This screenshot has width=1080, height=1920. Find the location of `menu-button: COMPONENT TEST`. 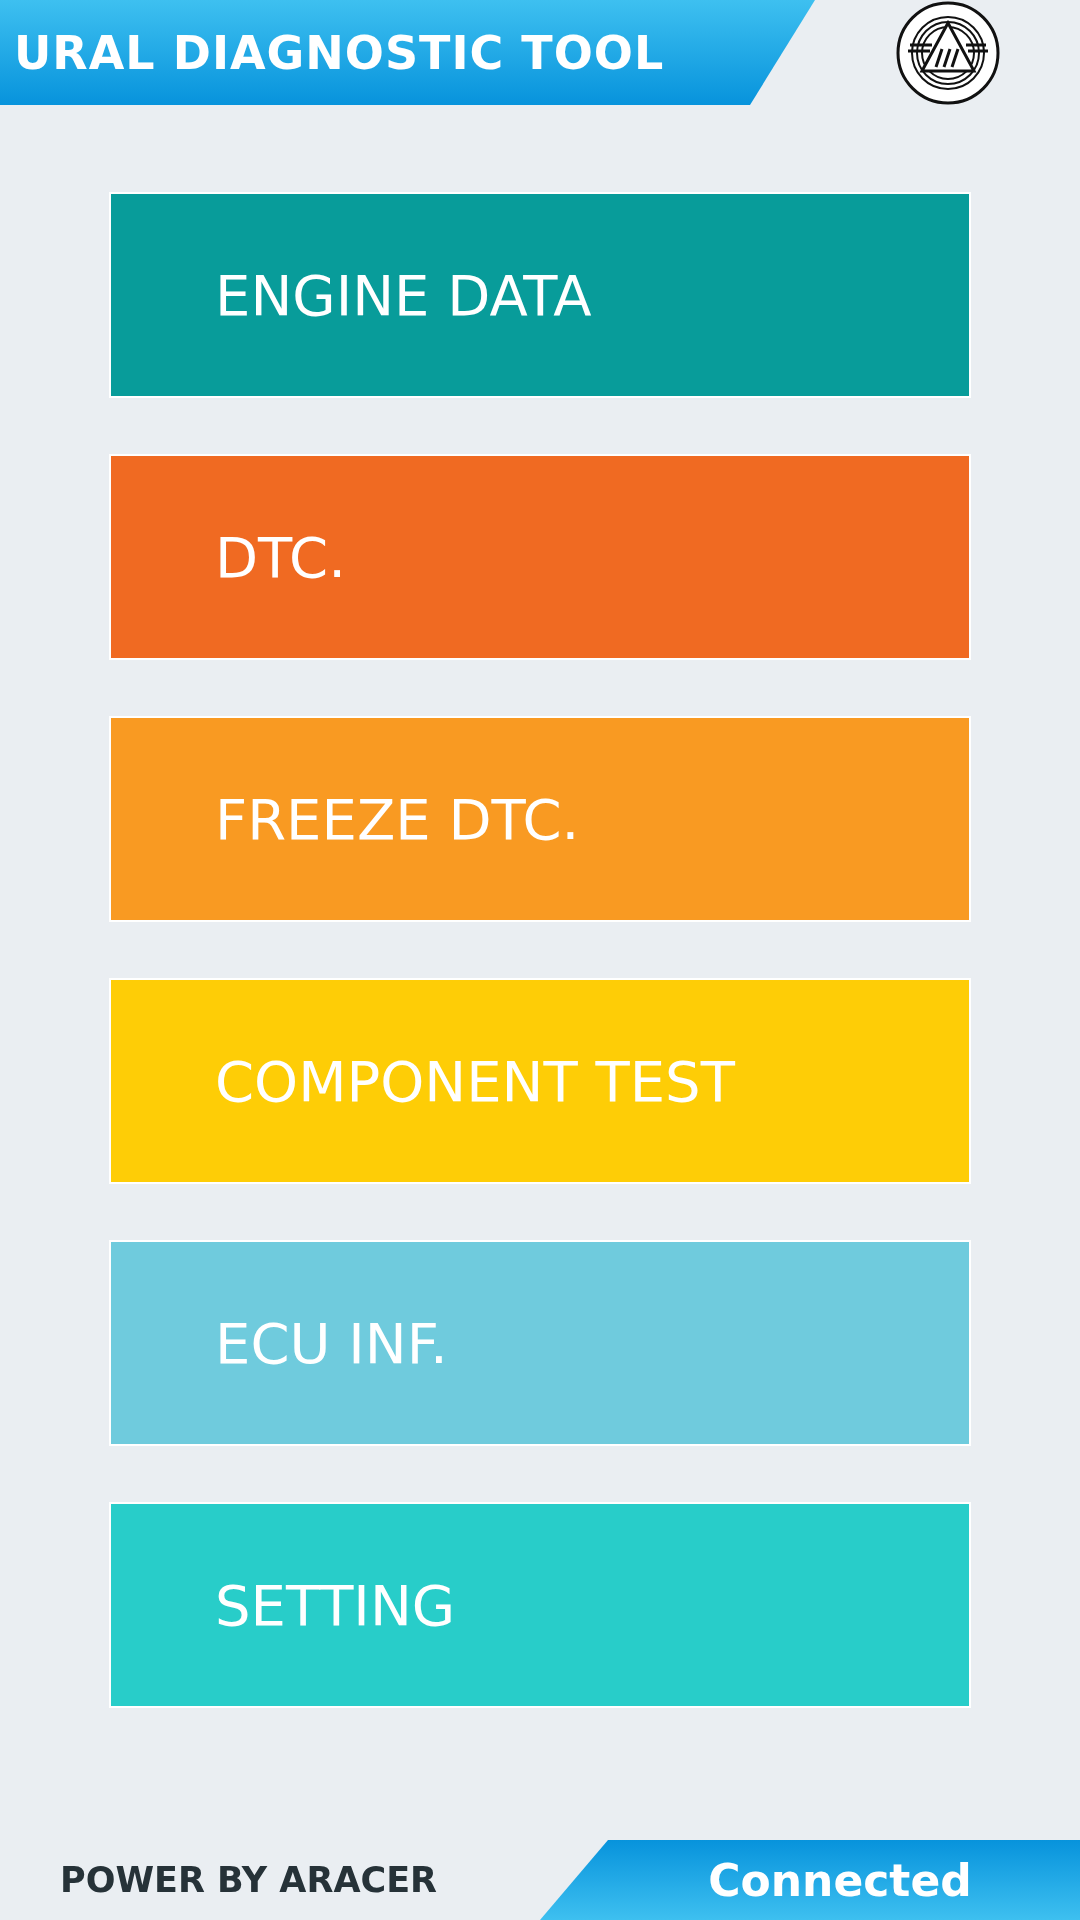

menu-button: COMPONENT TEST is located at coordinates (540, 1081).